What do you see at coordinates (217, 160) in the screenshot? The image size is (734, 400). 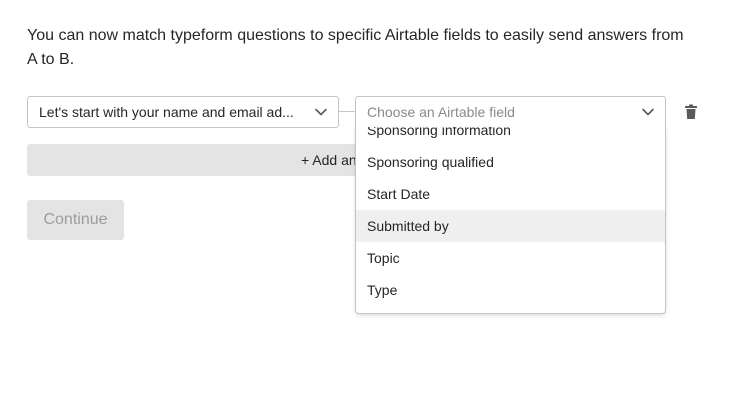 I see `add-answer-button: + Add an` at bounding box center [217, 160].